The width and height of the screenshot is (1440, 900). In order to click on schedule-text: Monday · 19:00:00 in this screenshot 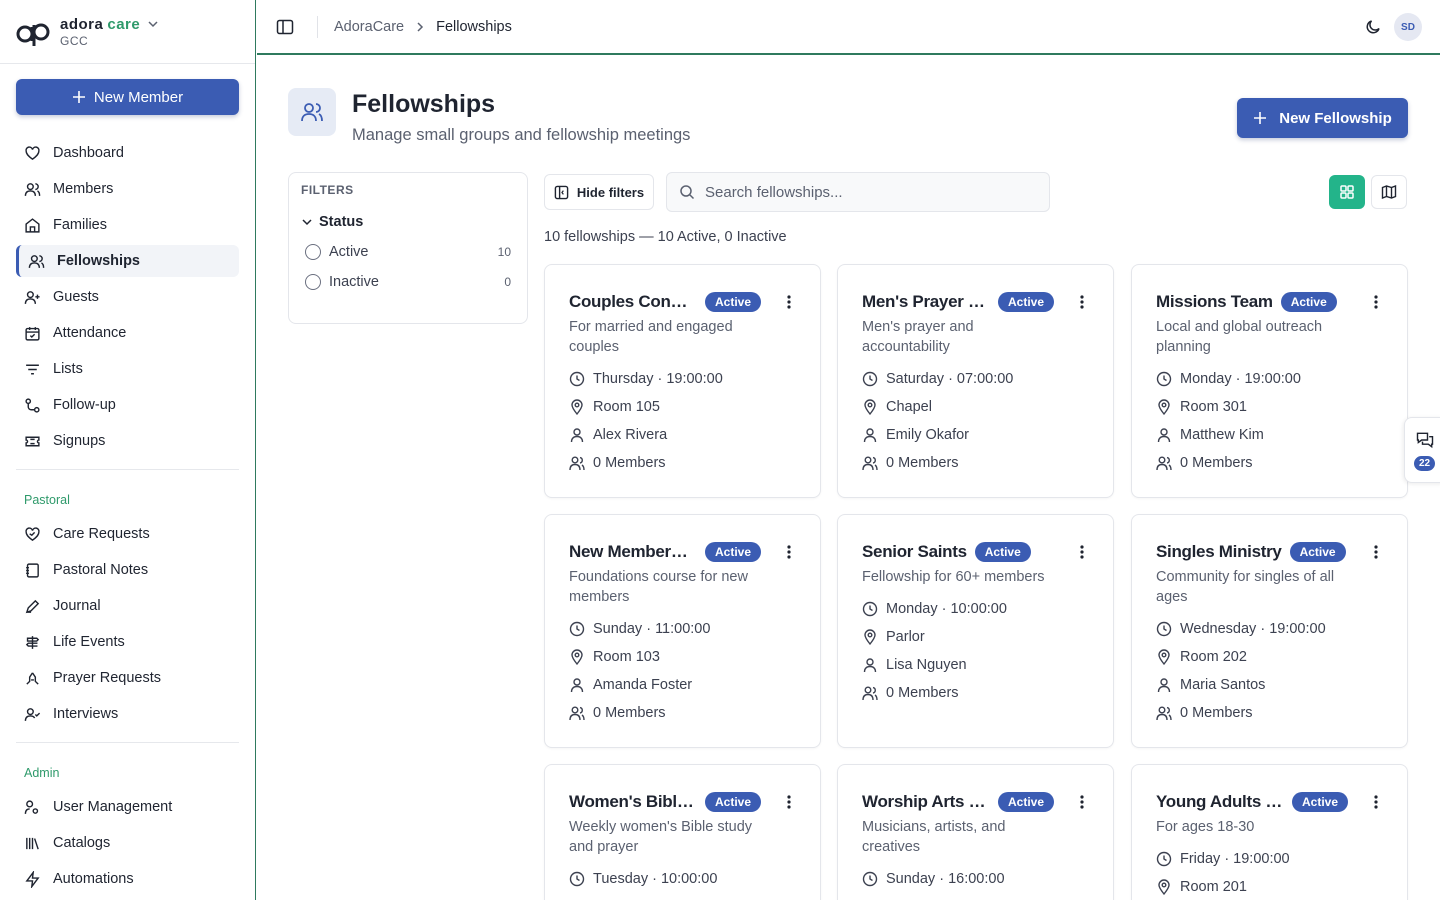, I will do `click(1240, 379)`.